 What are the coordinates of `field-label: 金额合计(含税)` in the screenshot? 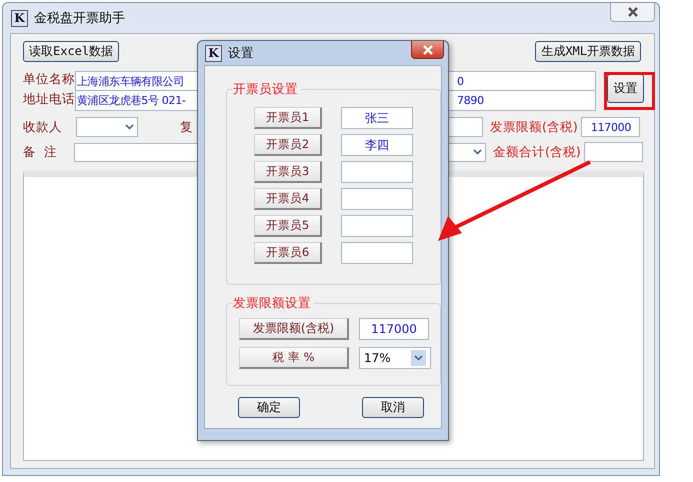 It's located at (537, 152).